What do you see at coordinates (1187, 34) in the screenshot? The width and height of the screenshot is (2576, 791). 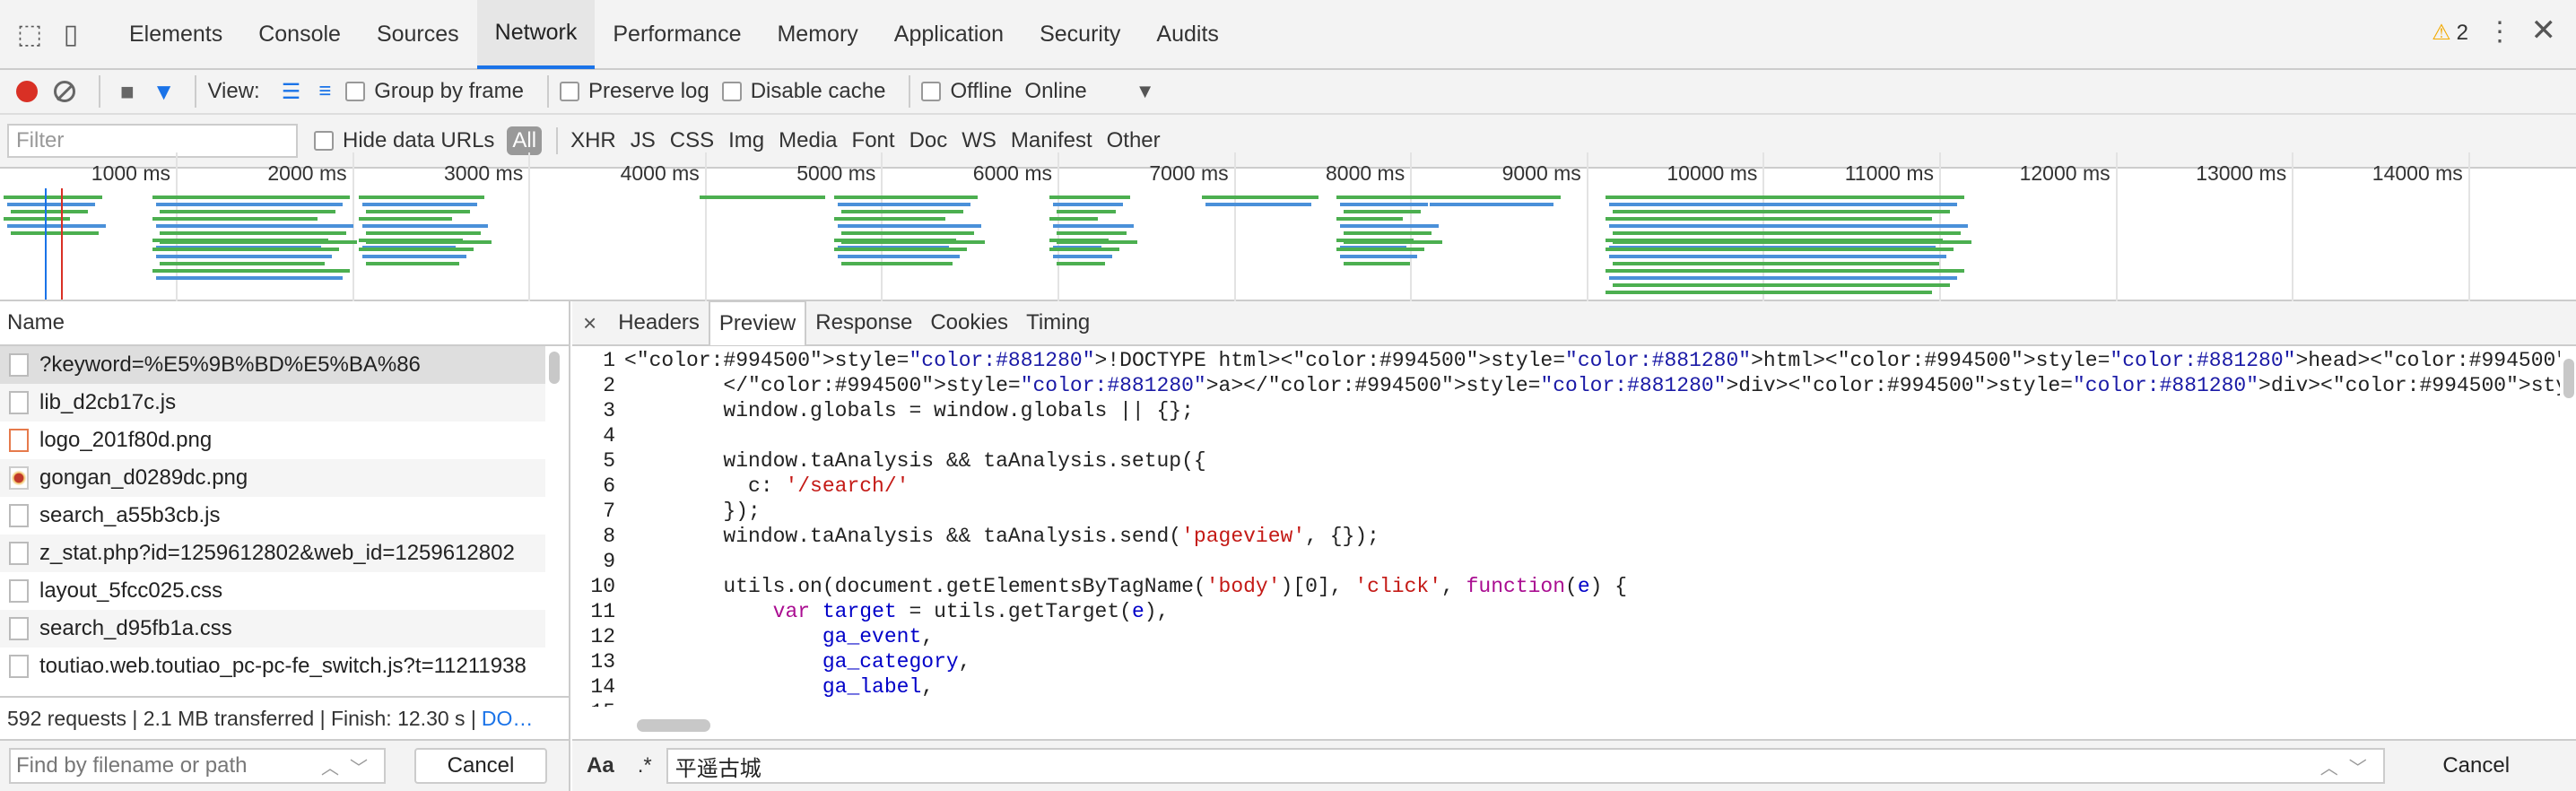 I see `tab-audits: Audits` at bounding box center [1187, 34].